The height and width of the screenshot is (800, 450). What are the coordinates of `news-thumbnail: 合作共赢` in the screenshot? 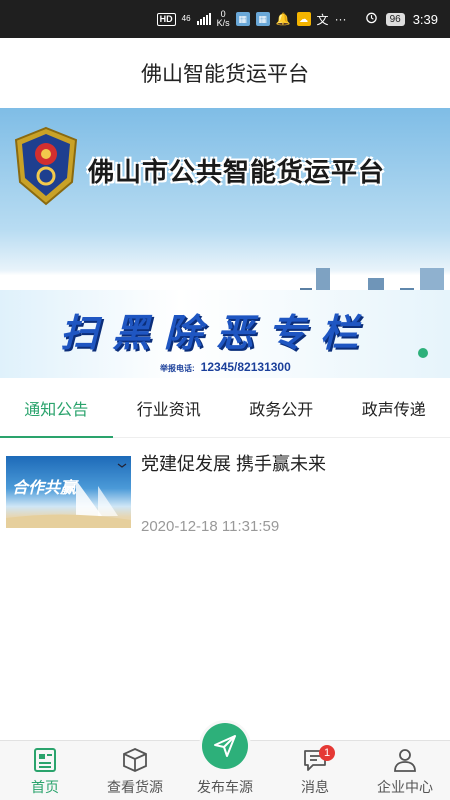 It's located at (68, 492).